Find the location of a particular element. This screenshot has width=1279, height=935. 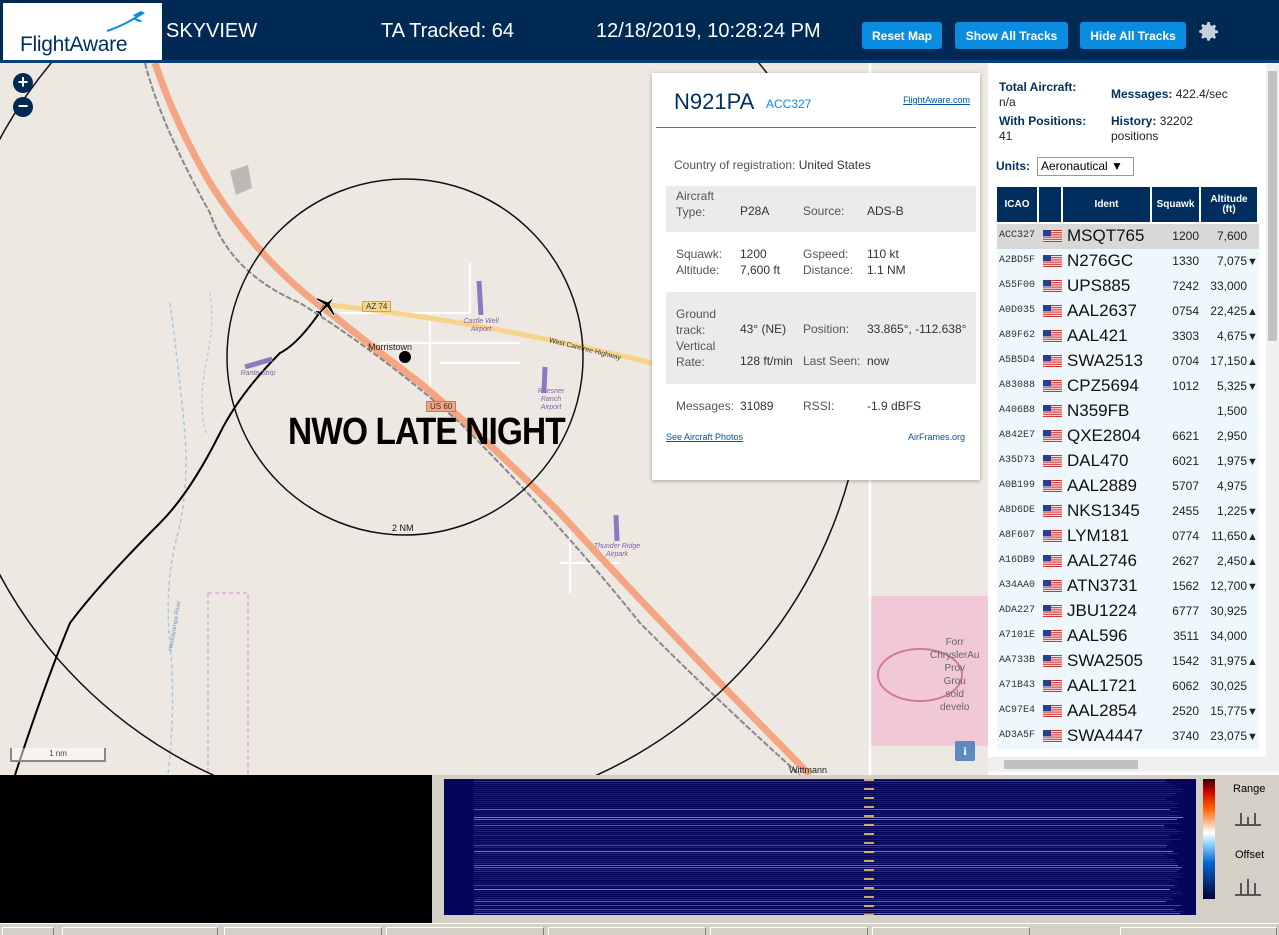

flightaware-link: FlightAware.com is located at coordinates (936, 100).